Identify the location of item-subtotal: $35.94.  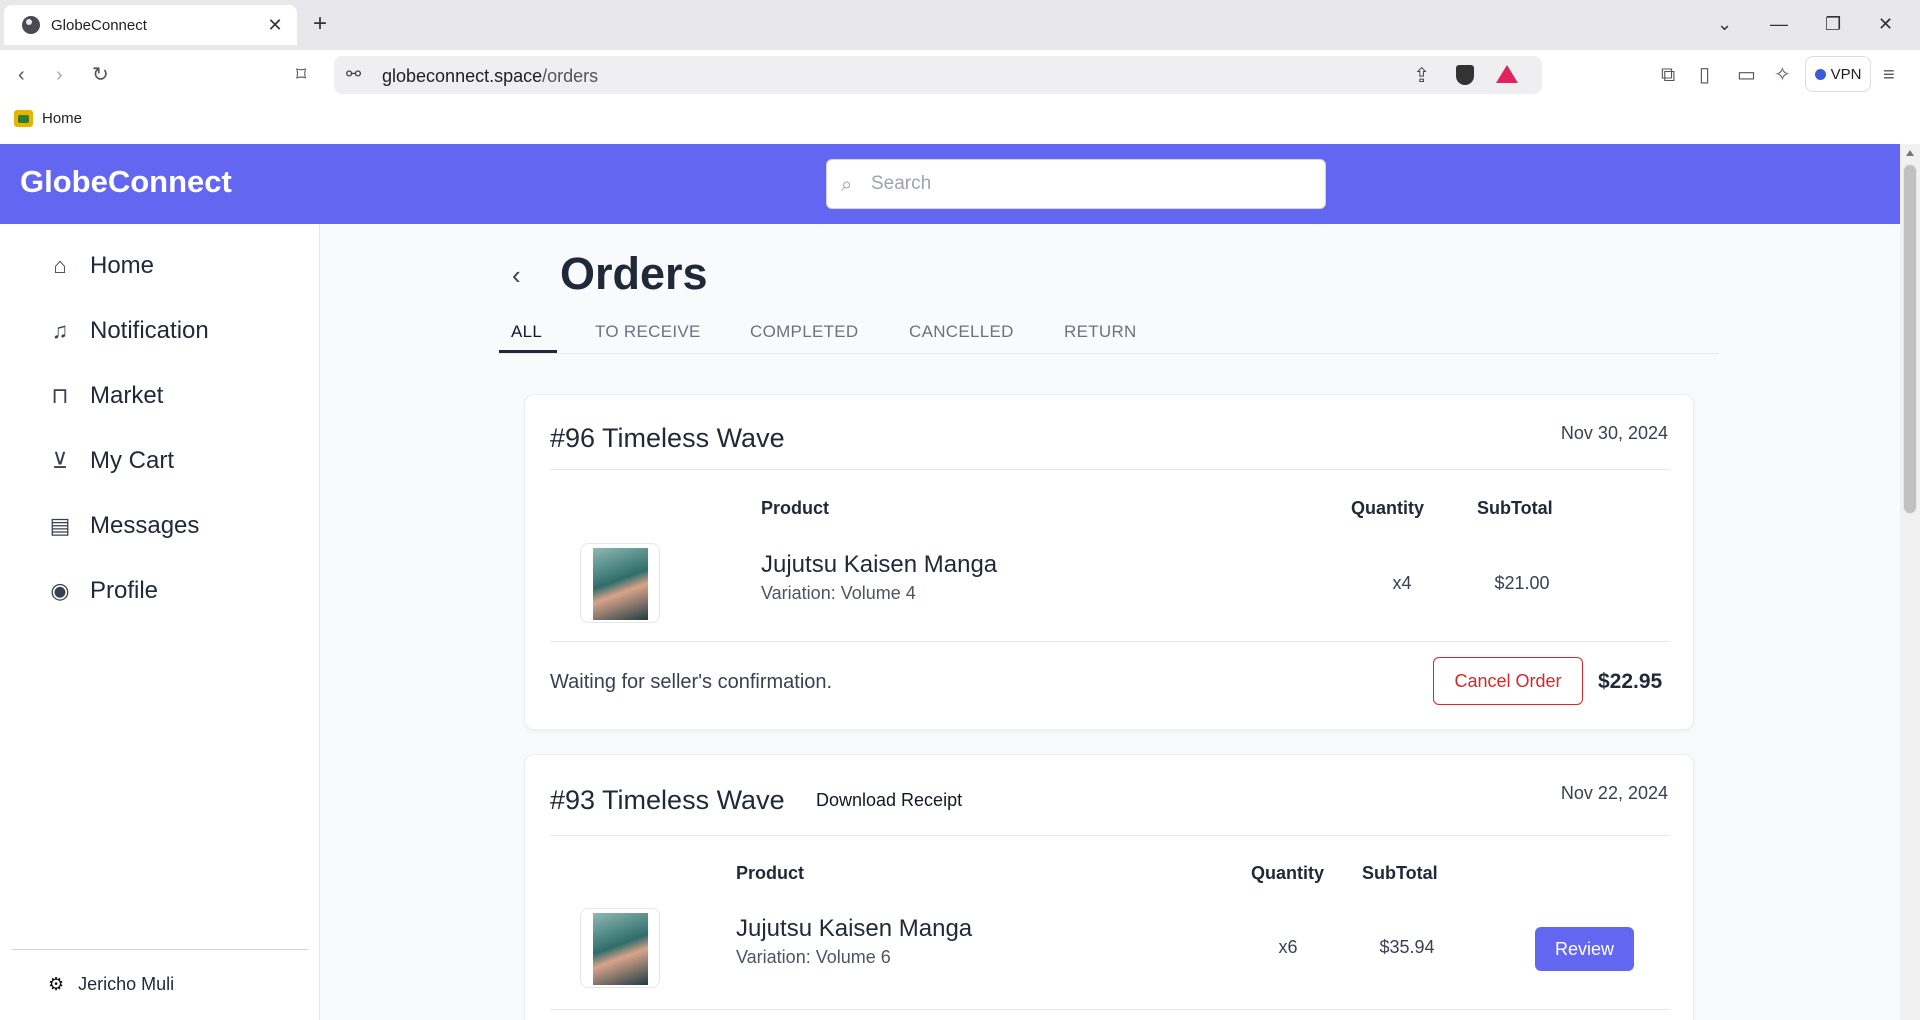
(1407, 947).